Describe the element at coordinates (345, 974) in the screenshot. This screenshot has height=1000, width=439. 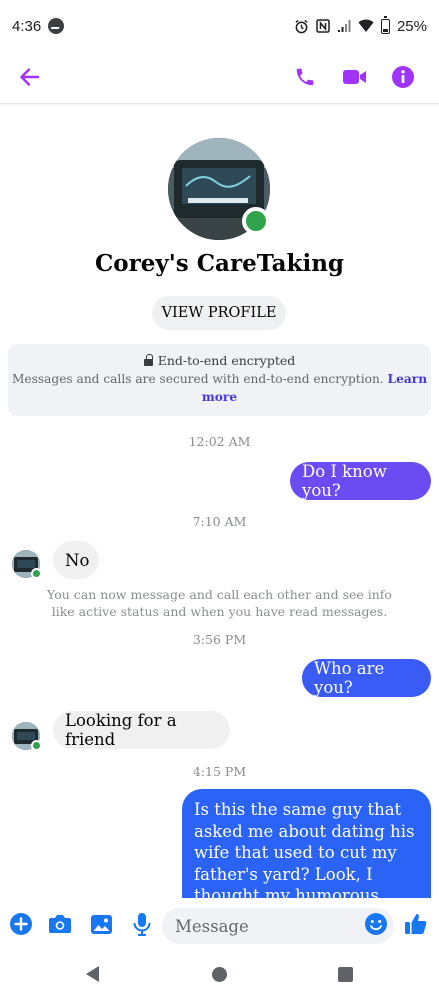
I see `nav-recents-icon` at that location.